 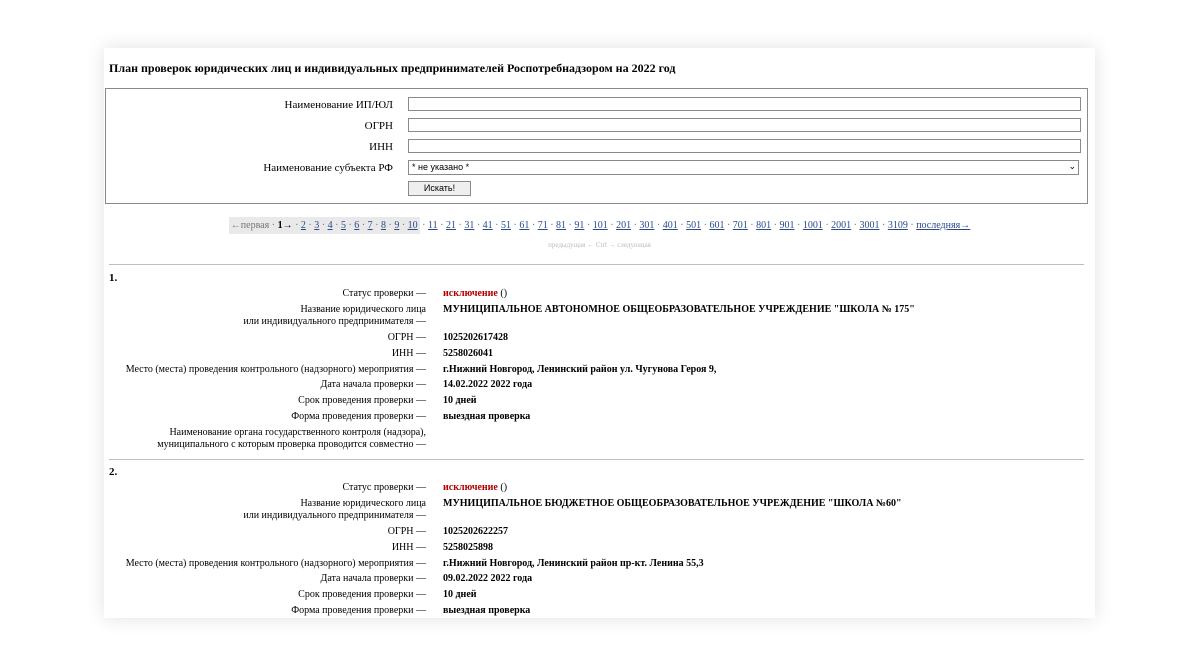 What do you see at coordinates (396, 225) in the screenshot?
I see `pager-page: 9` at bounding box center [396, 225].